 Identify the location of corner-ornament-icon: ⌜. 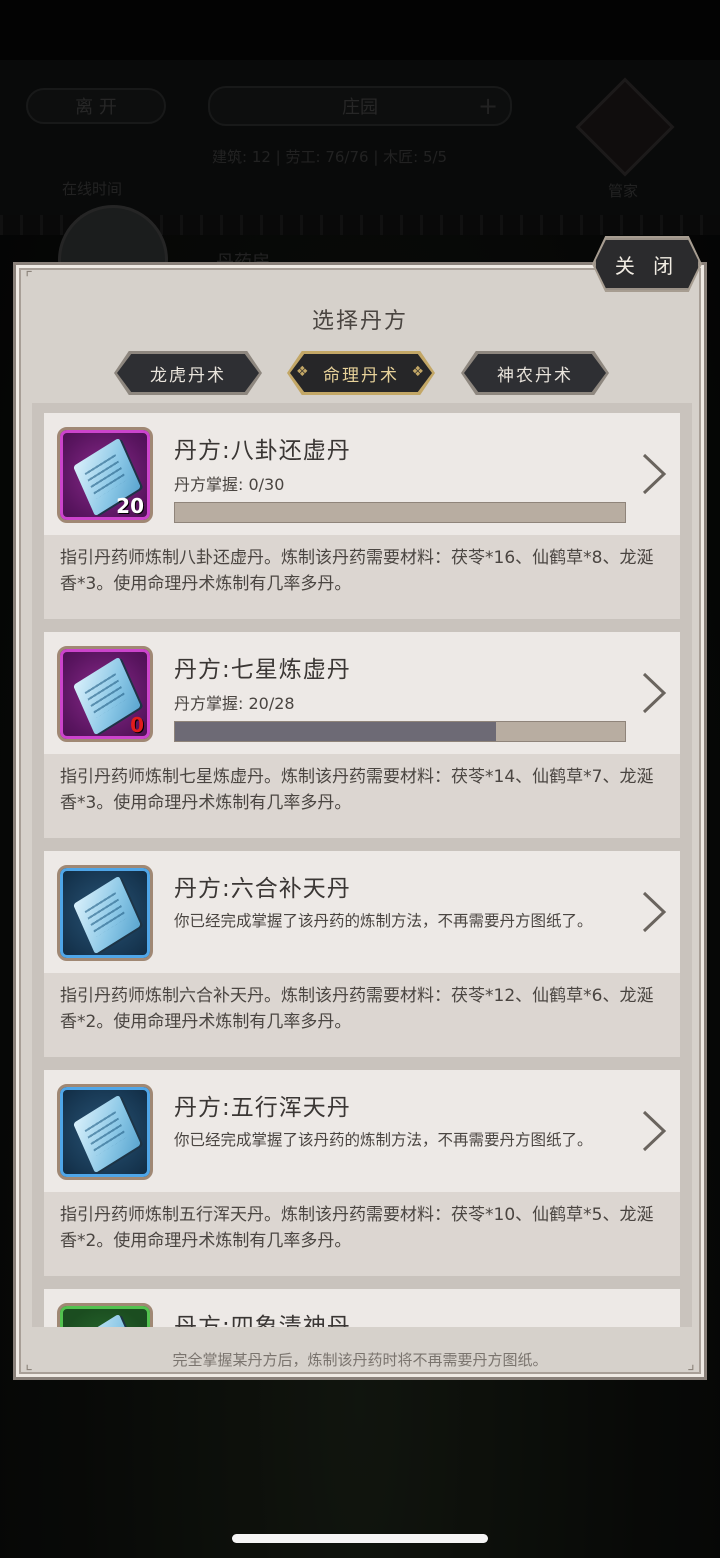
(29, 277).